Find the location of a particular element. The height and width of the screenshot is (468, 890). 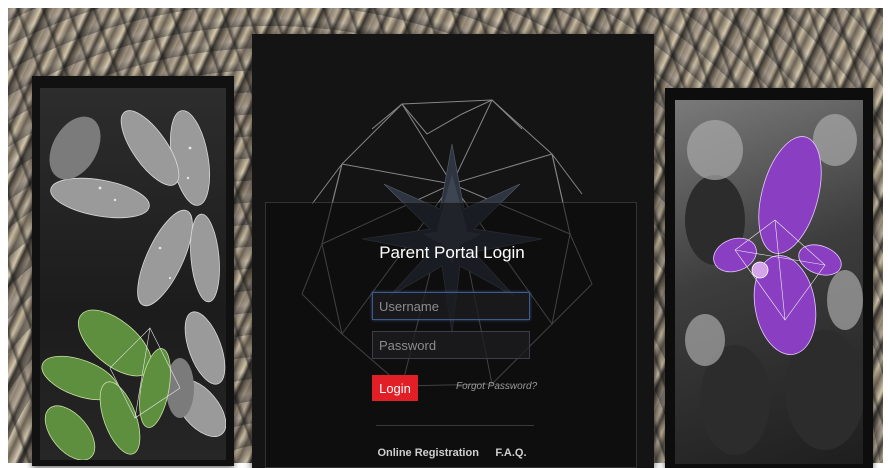

divider is located at coordinates (455, 425).